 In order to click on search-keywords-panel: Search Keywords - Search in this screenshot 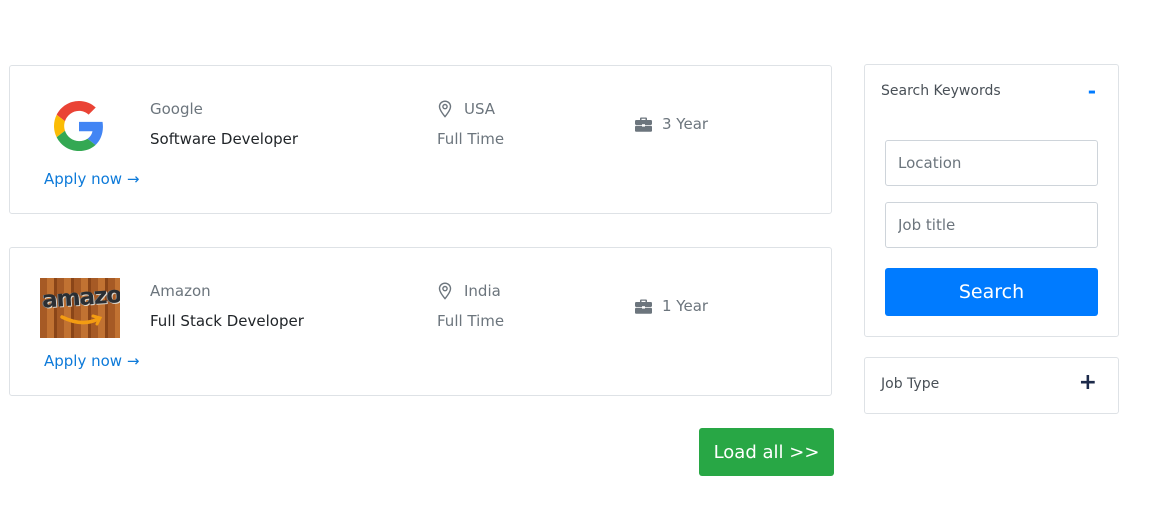, I will do `click(991, 200)`.